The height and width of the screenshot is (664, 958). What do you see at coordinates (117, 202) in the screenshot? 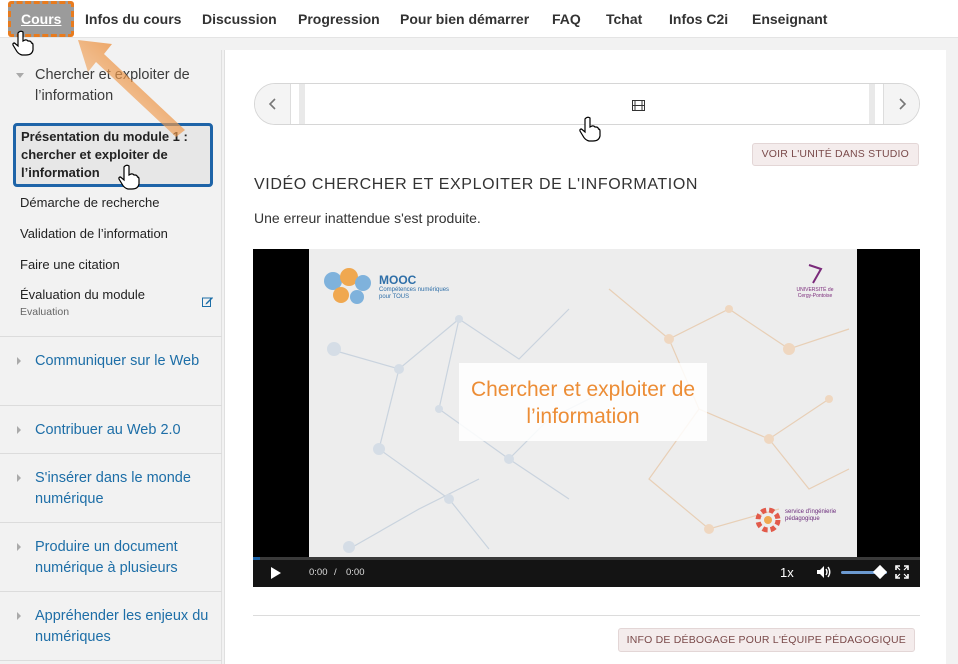
I see `subsection-demarche-de-recherche: Démarche de recherche` at bounding box center [117, 202].